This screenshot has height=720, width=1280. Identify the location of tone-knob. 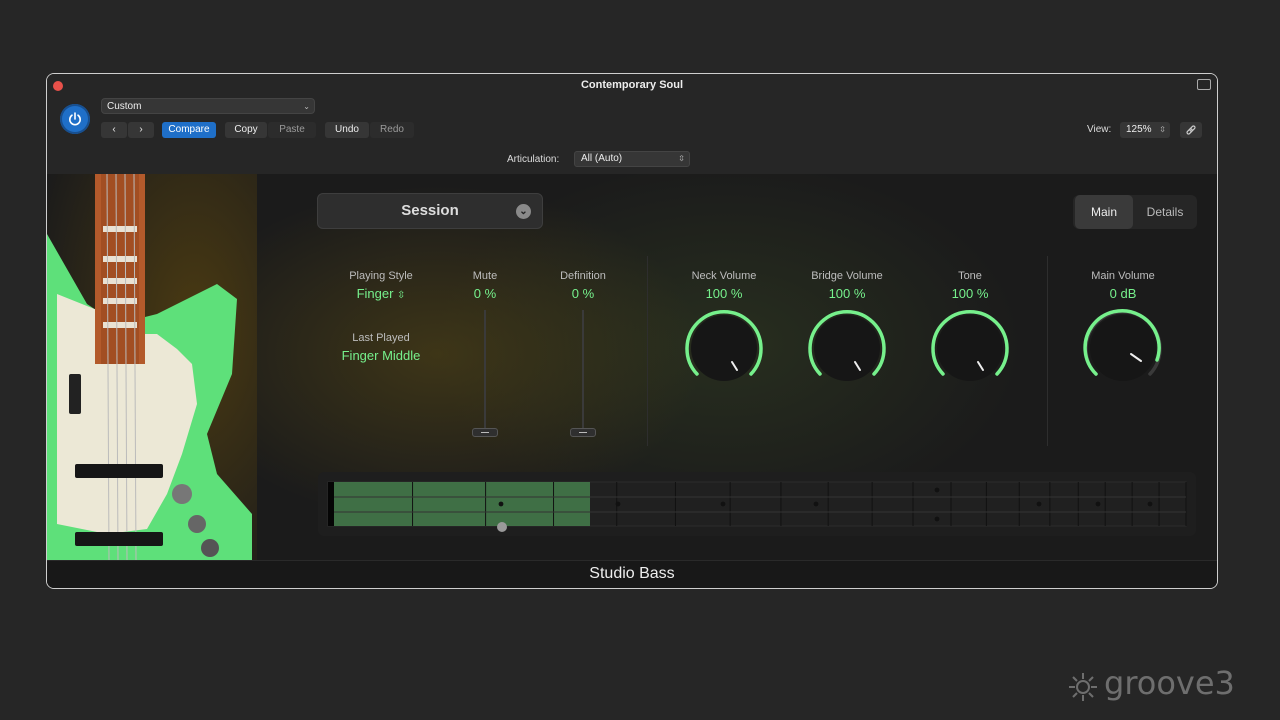
(970, 348).